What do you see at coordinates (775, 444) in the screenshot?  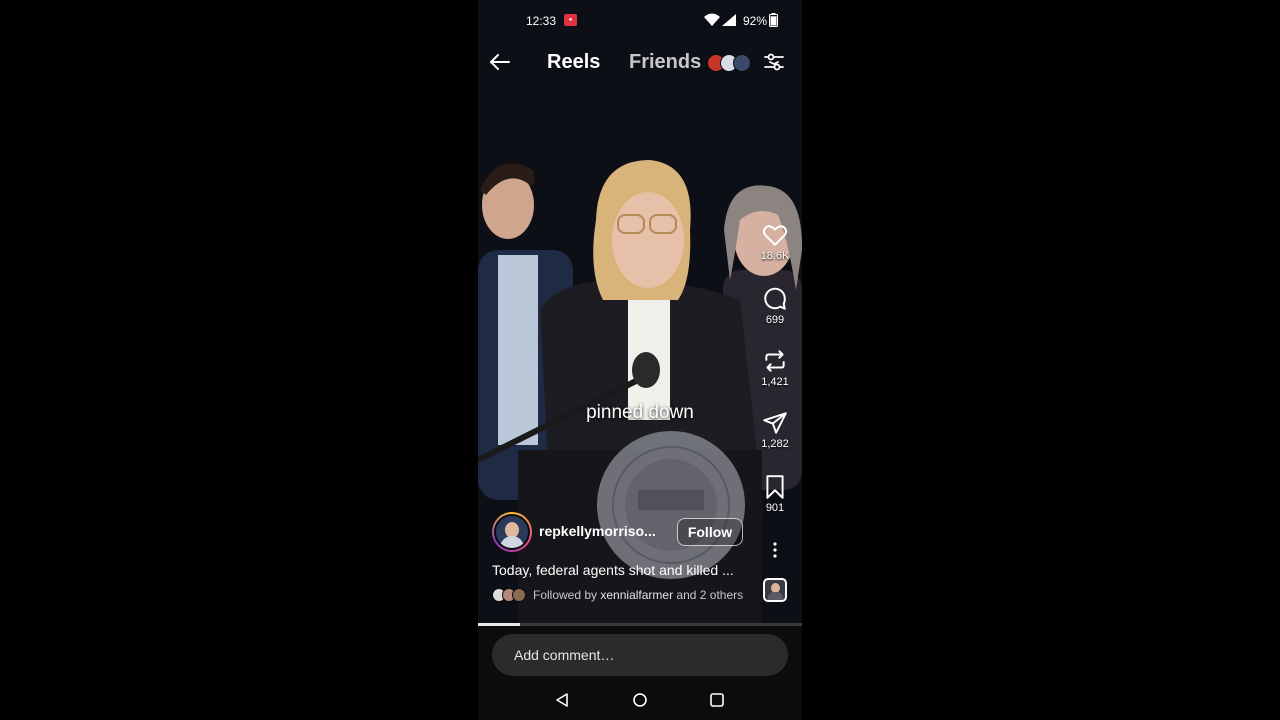 I see `share-count: 1,282` at bounding box center [775, 444].